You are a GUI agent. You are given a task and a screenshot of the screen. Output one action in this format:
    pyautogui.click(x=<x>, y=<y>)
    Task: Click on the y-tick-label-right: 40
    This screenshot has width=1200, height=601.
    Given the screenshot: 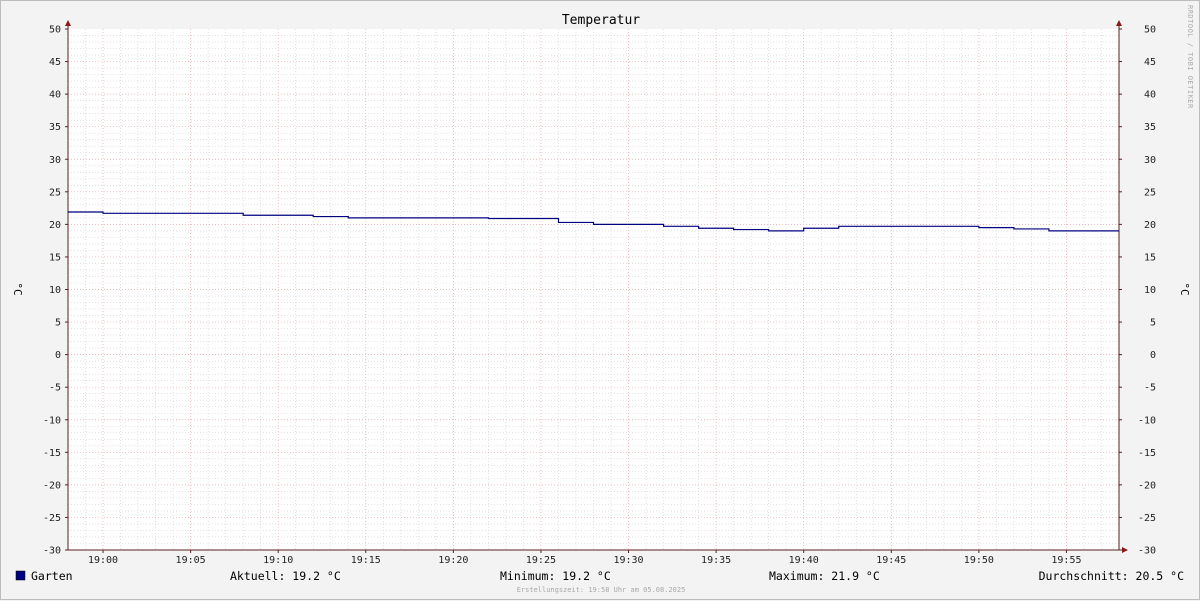 What is the action you would take?
    pyautogui.click(x=1150, y=95)
    